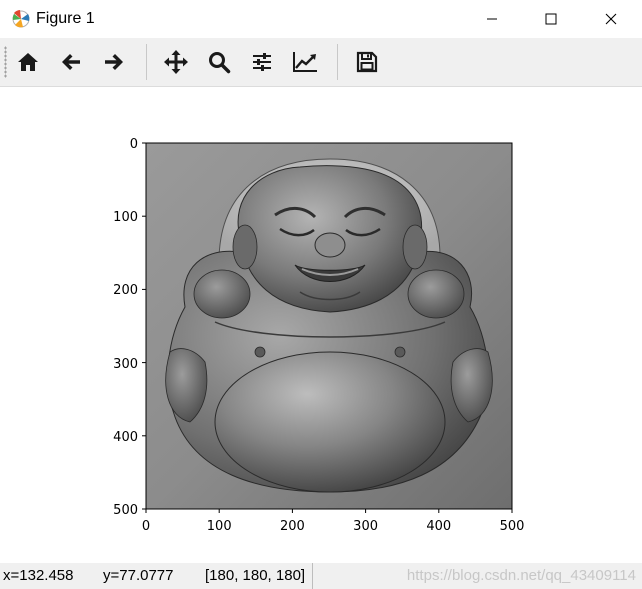 This screenshot has height=589, width=642. I want to click on watermark-text: https://blog.csdn.net/qq_43409114, so click(521, 575).